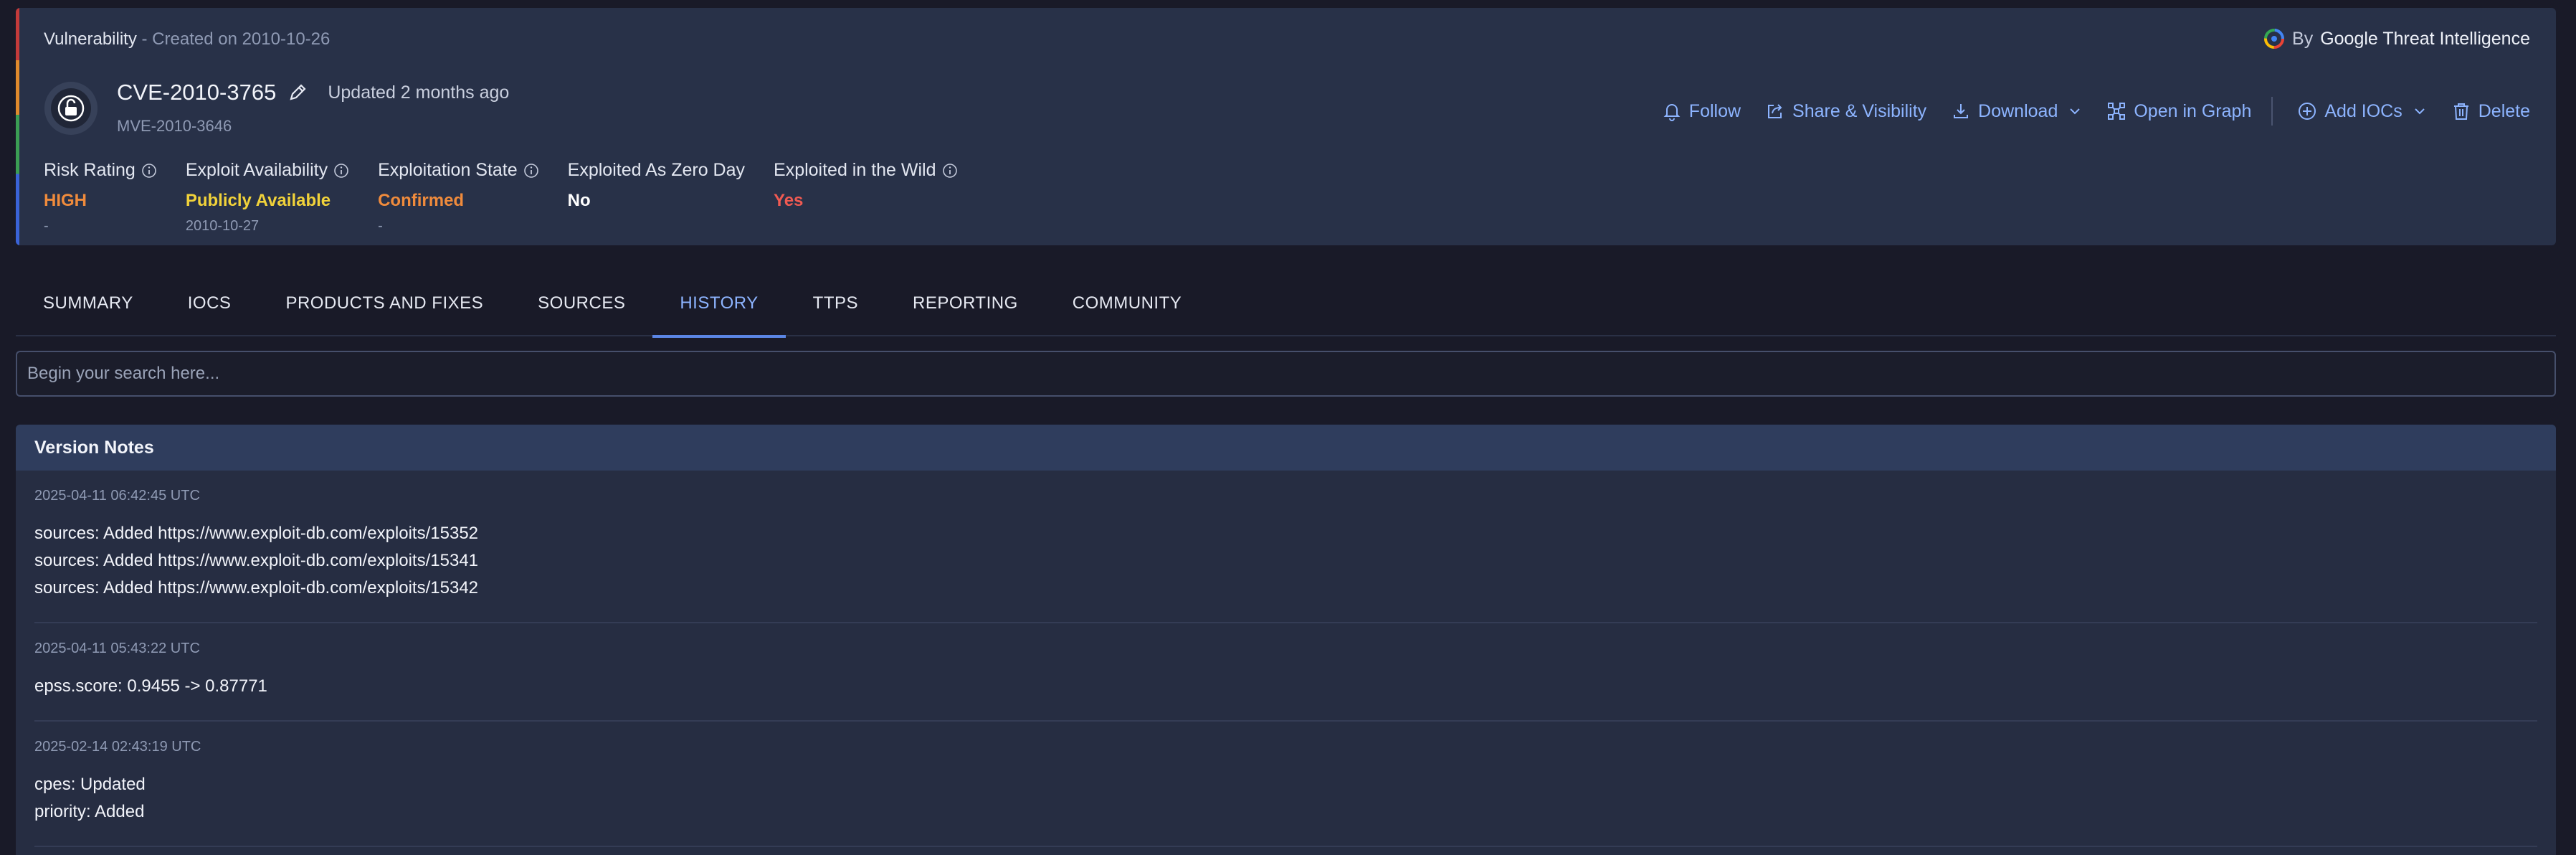 This screenshot has height=855, width=2576. Describe the element at coordinates (421, 200) in the screenshot. I see `exploitation-state-value: Confirmed` at that location.